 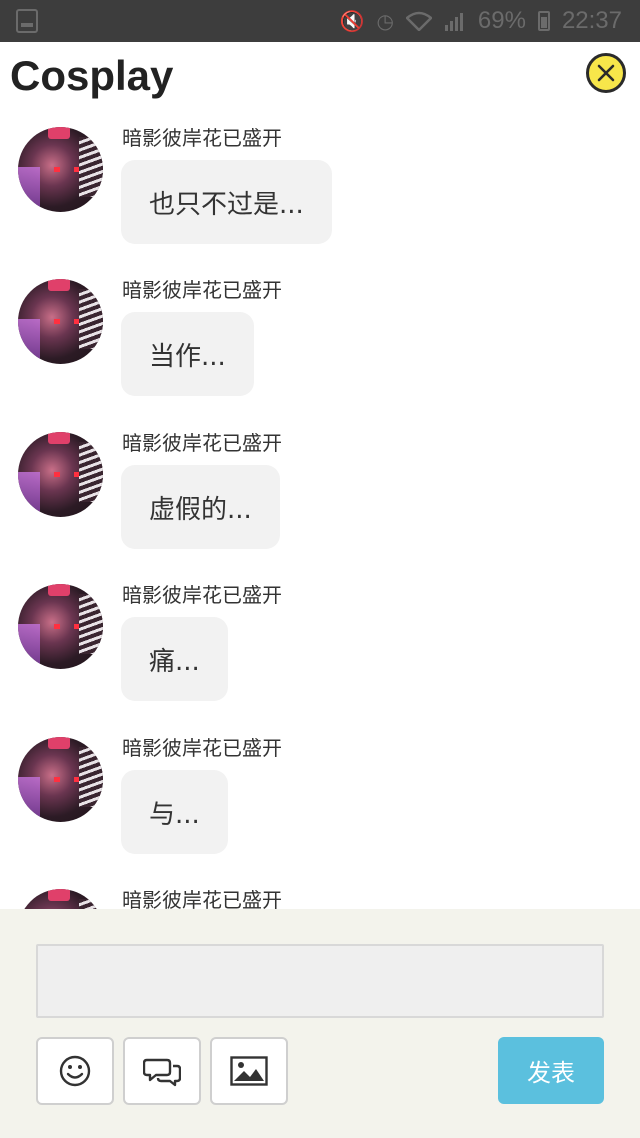 What do you see at coordinates (551, 1070) in the screenshot?
I see `send-button: 发表` at bounding box center [551, 1070].